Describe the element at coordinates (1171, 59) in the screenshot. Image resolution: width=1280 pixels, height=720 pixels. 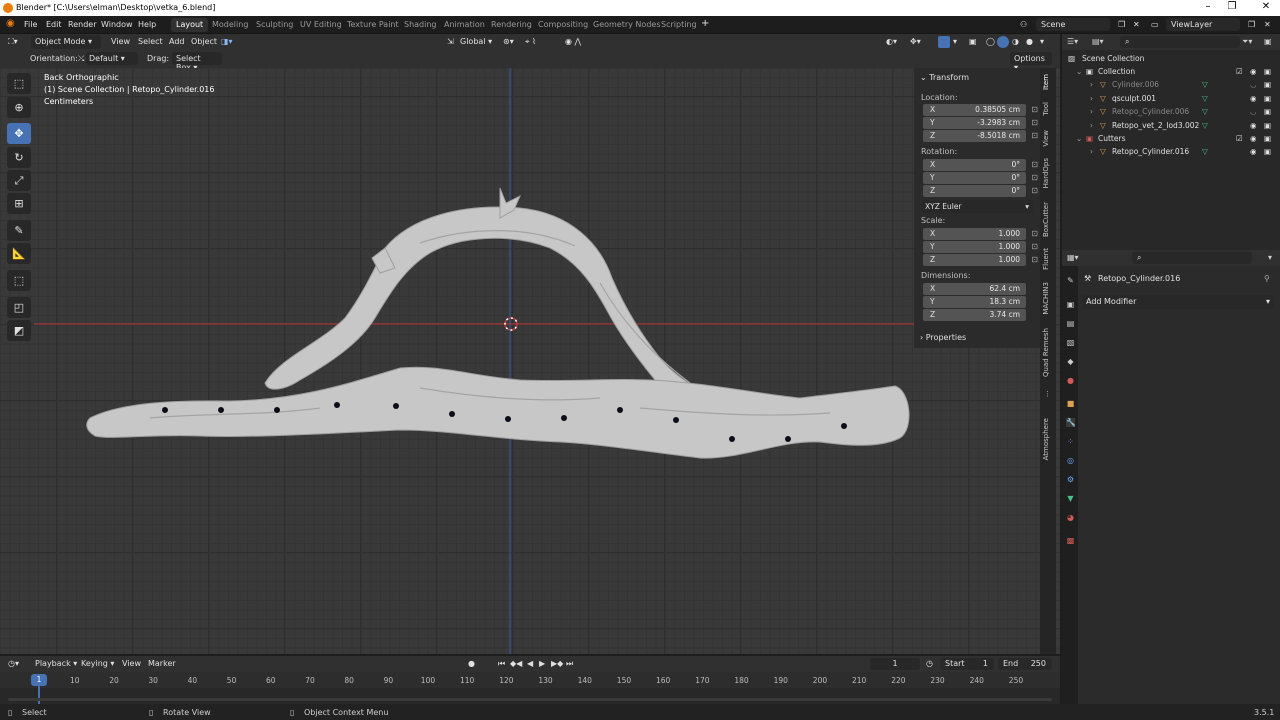
I see `outliner-row-scene-collection: ▨ Scene Collection` at that location.